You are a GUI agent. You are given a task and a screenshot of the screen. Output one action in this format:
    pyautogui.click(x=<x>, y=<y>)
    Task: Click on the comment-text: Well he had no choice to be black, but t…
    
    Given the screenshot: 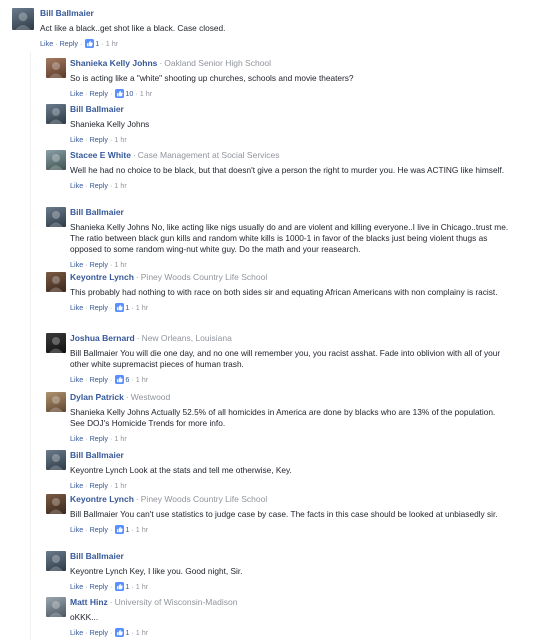 What is the action you would take?
    pyautogui.click(x=287, y=170)
    